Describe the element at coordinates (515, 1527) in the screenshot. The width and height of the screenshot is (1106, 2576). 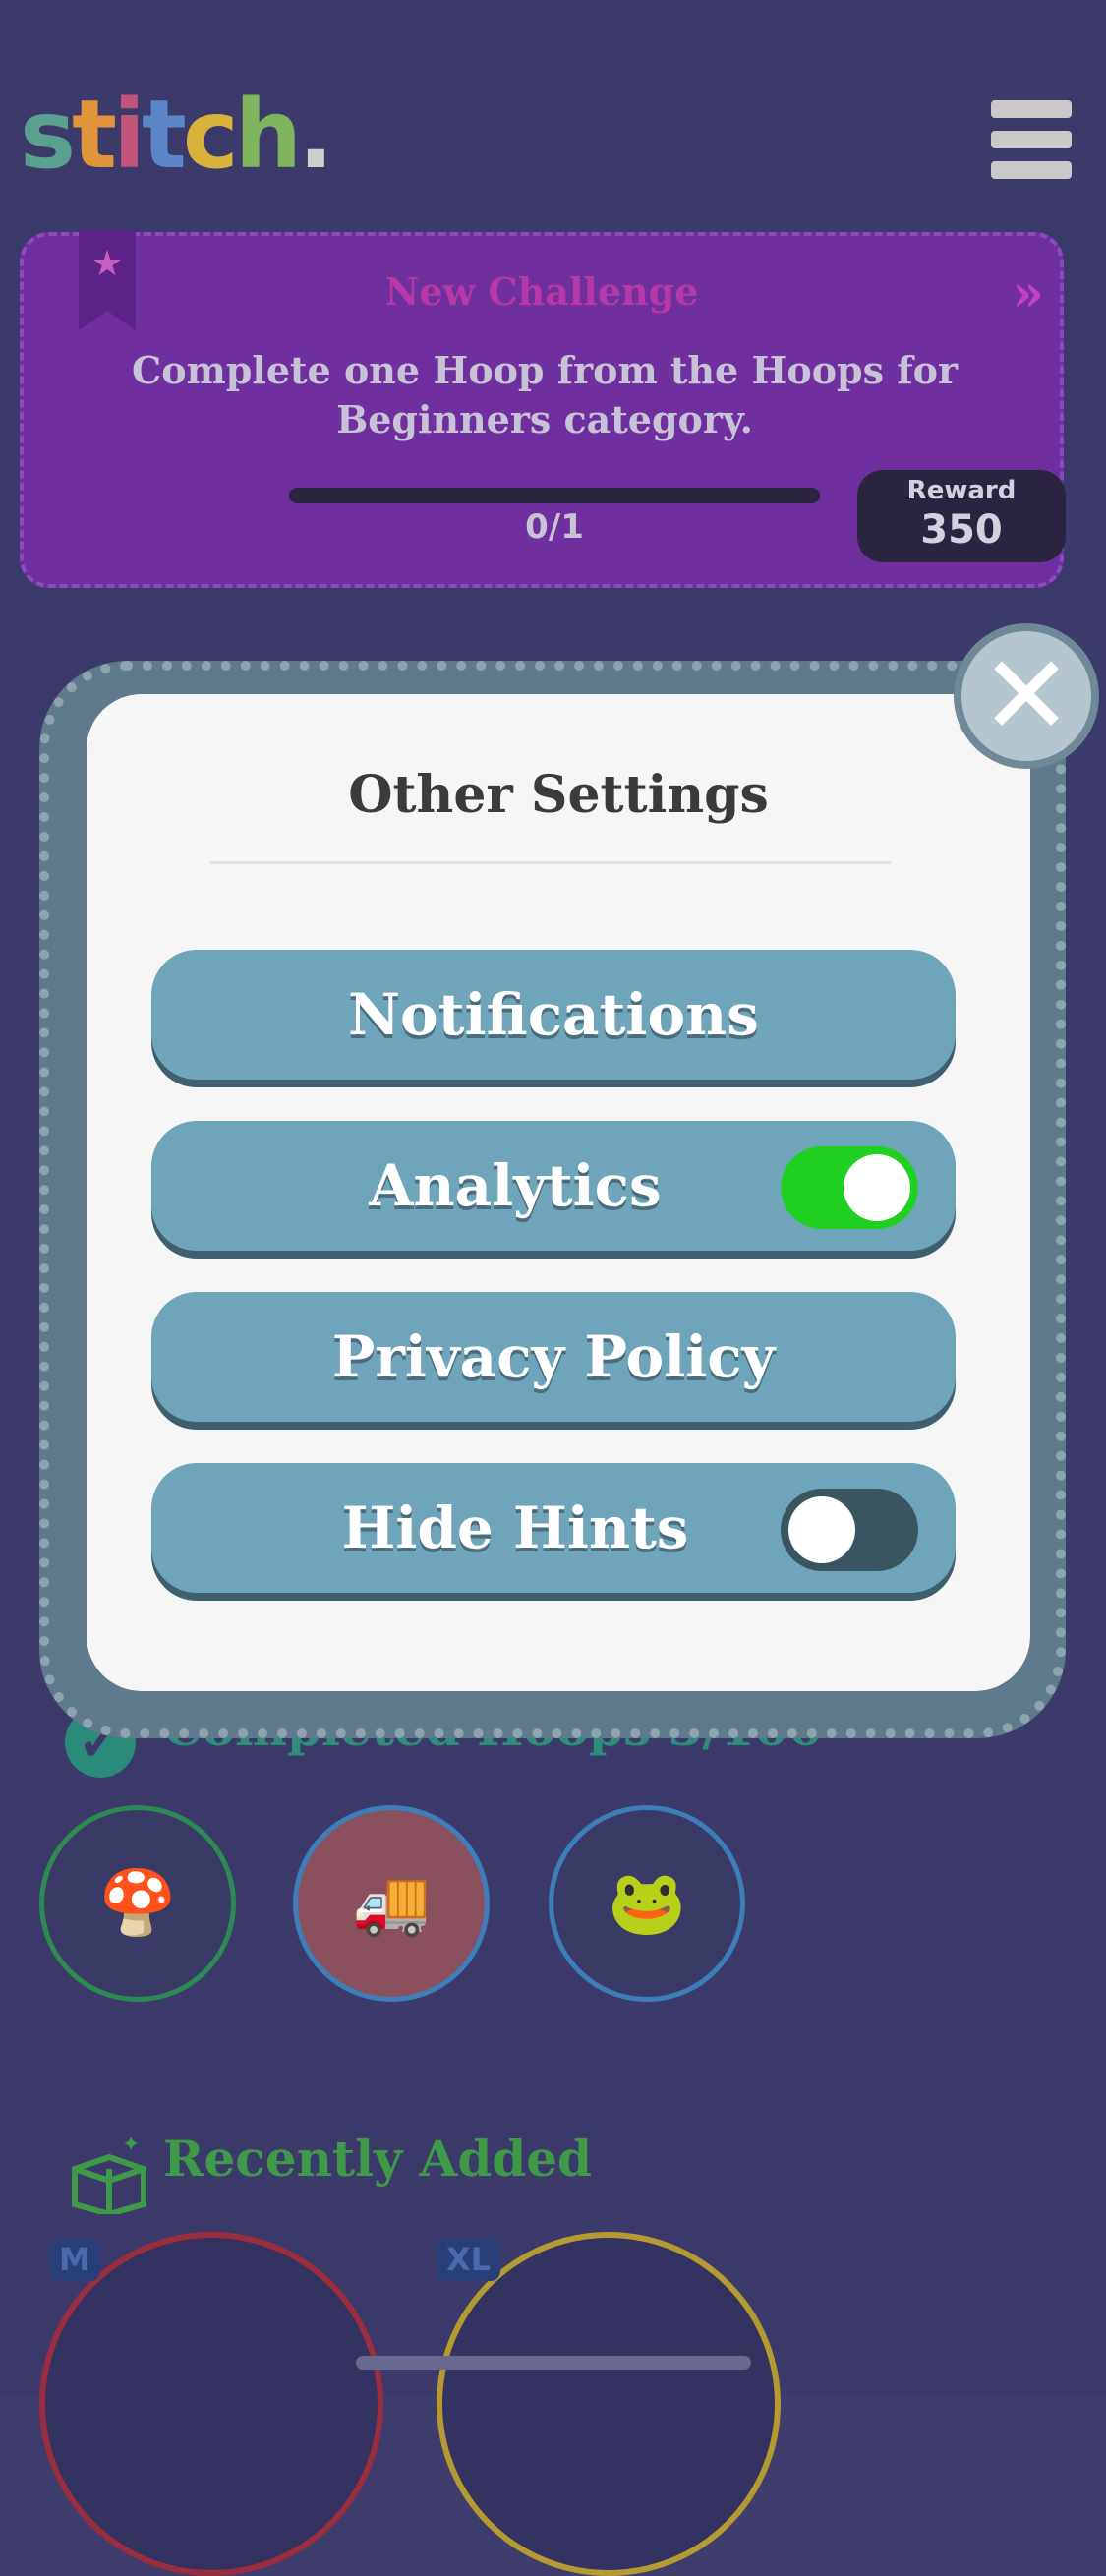
I see `hide-hints-label: Hide Hints` at that location.